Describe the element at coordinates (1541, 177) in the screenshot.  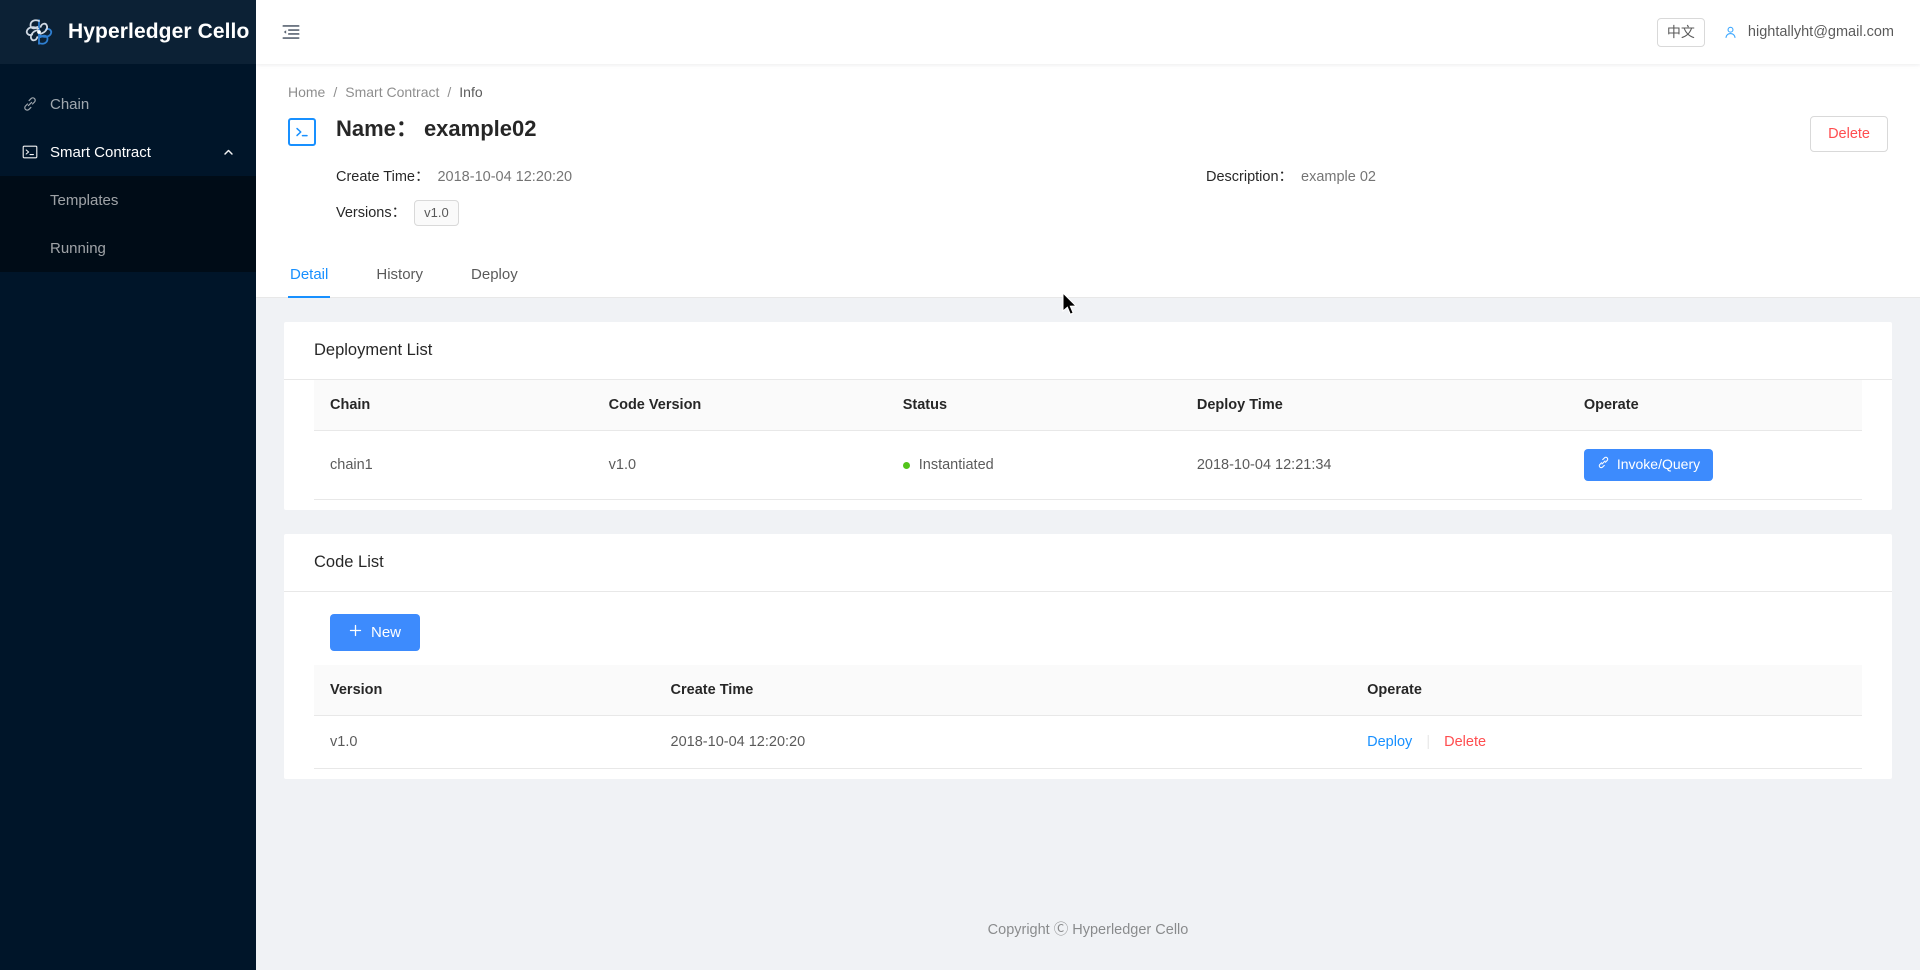
I see `field-description: Description： example 02` at that location.